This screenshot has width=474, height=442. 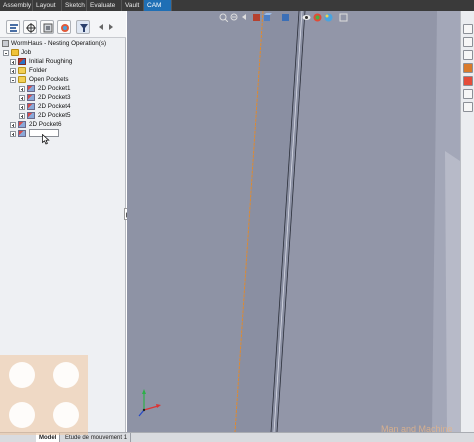 What do you see at coordinates (44, 395) in the screenshot?
I see `company-logo` at bounding box center [44, 395].